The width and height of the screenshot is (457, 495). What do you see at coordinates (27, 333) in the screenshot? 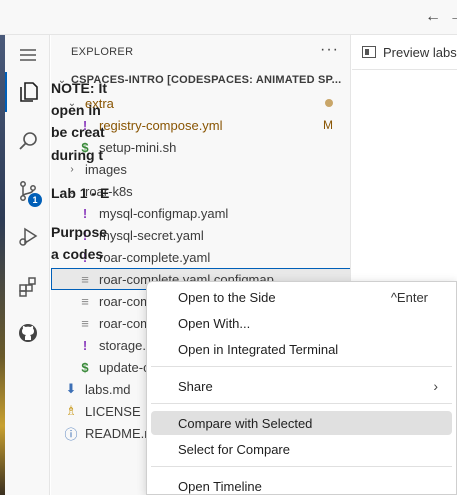
I see `github-icon` at bounding box center [27, 333].